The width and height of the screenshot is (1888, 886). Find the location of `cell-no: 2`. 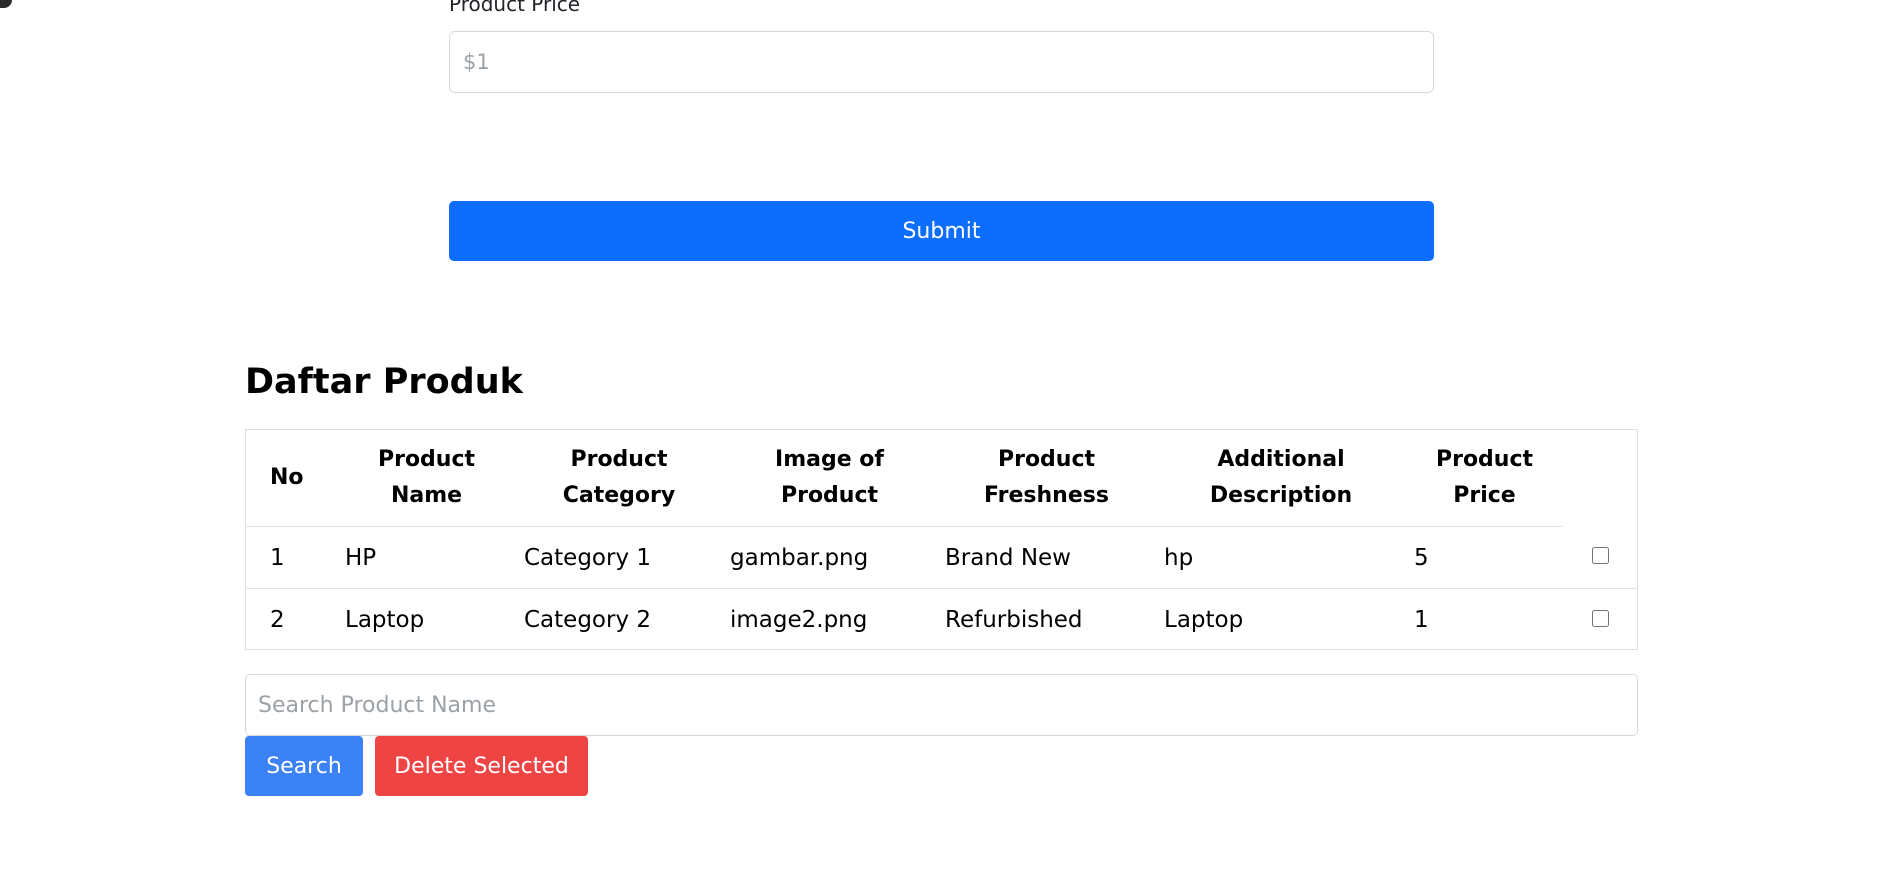

cell-no: 2 is located at coordinates (277, 619).